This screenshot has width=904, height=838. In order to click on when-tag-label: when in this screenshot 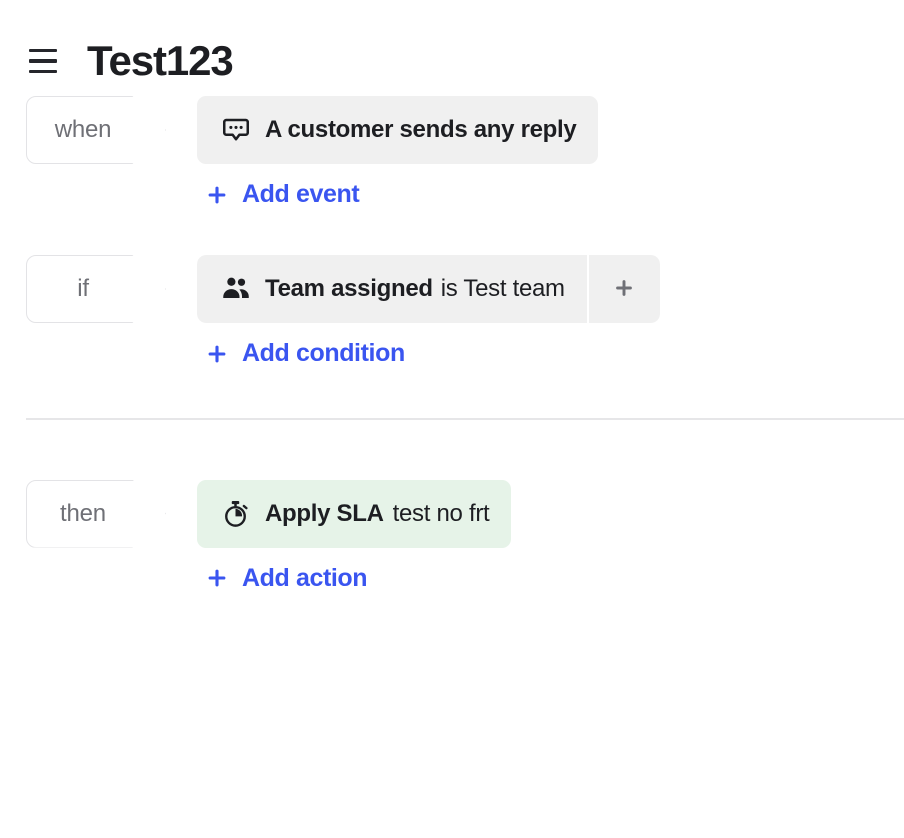, I will do `click(83, 129)`.